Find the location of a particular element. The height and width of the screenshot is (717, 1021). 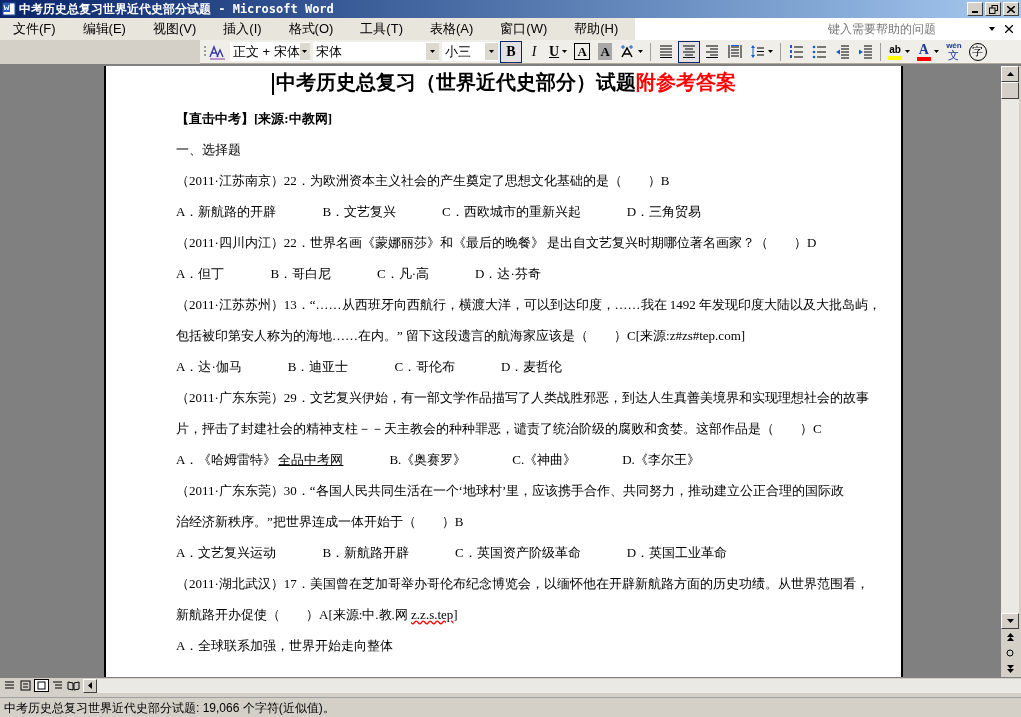

restore-icon is located at coordinates (993, 9).